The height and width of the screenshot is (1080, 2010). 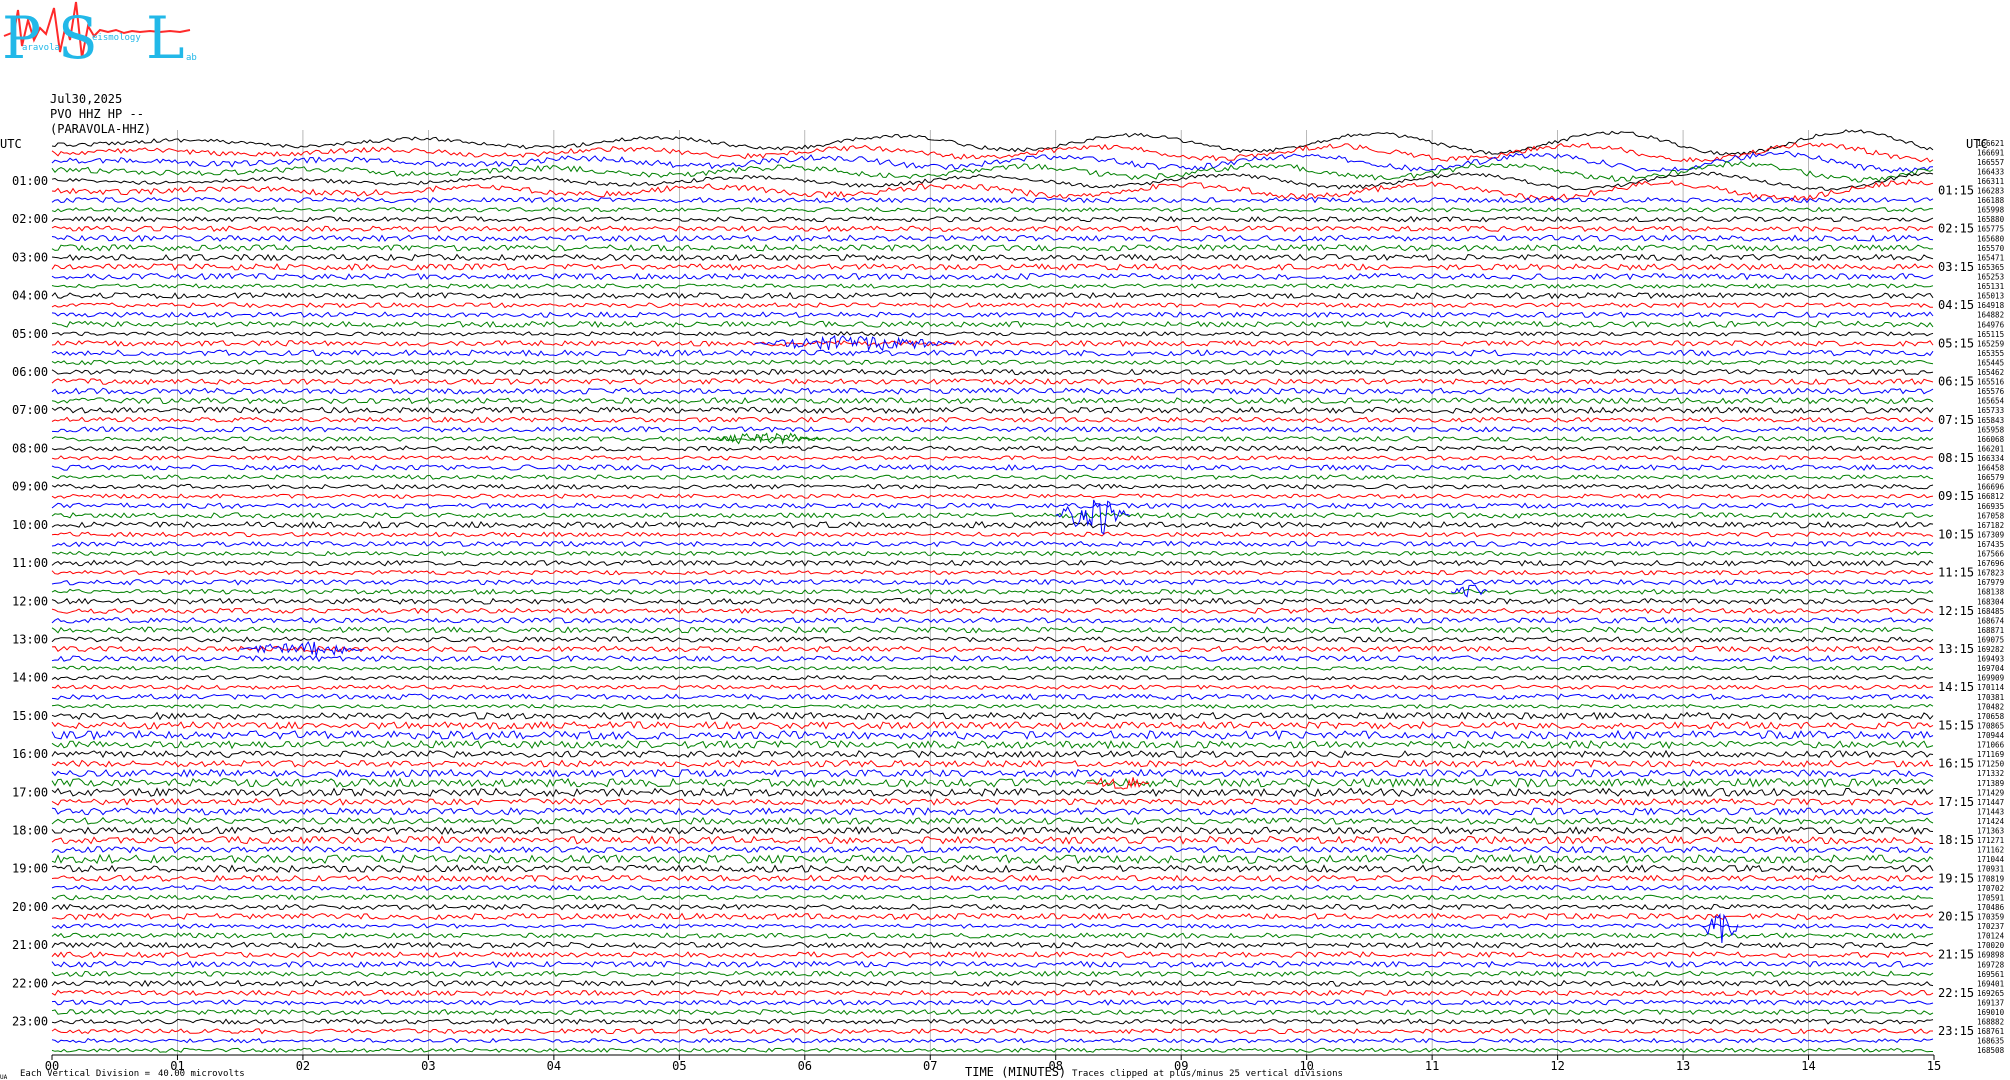 I want to click on left-hour-label: 07:00, so click(x=30, y=410).